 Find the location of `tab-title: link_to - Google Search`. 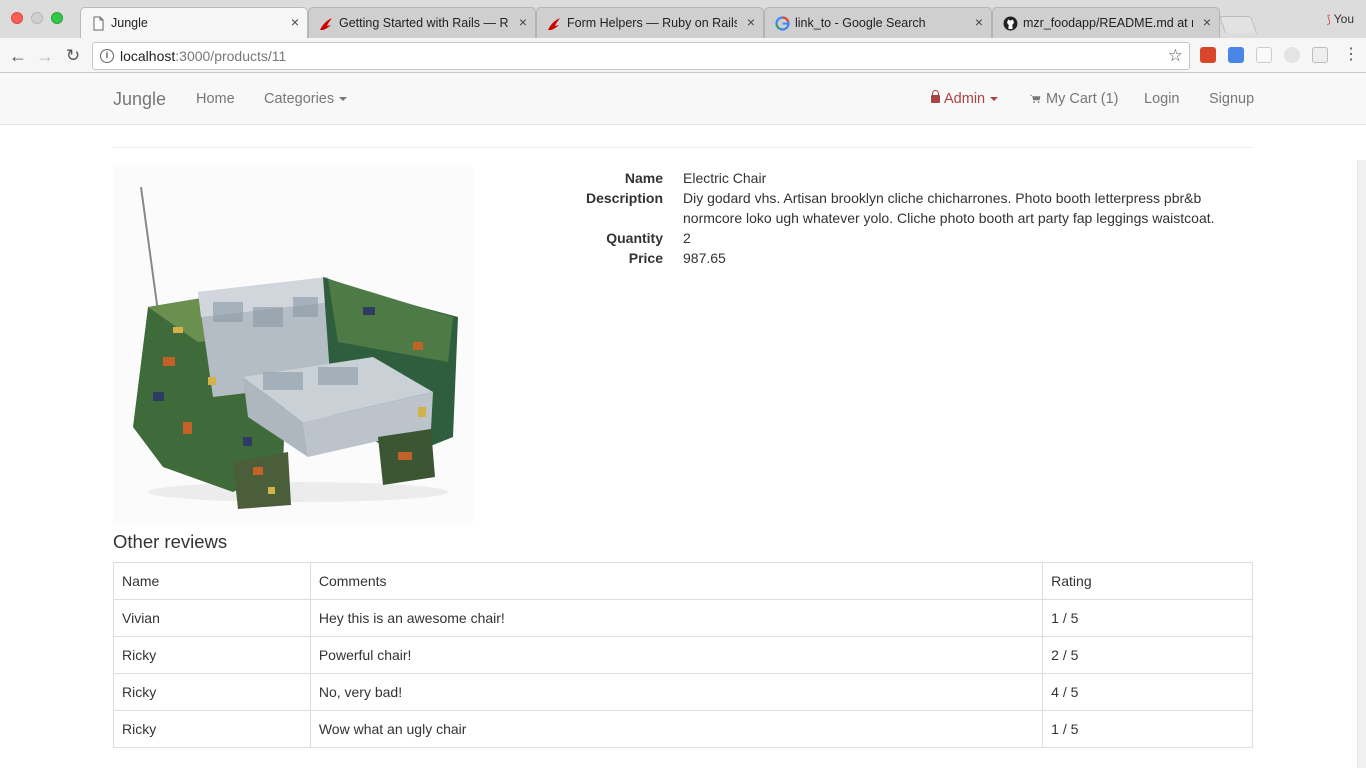

tab-title: link_to - Google Search is located at coordinates (860, 23).